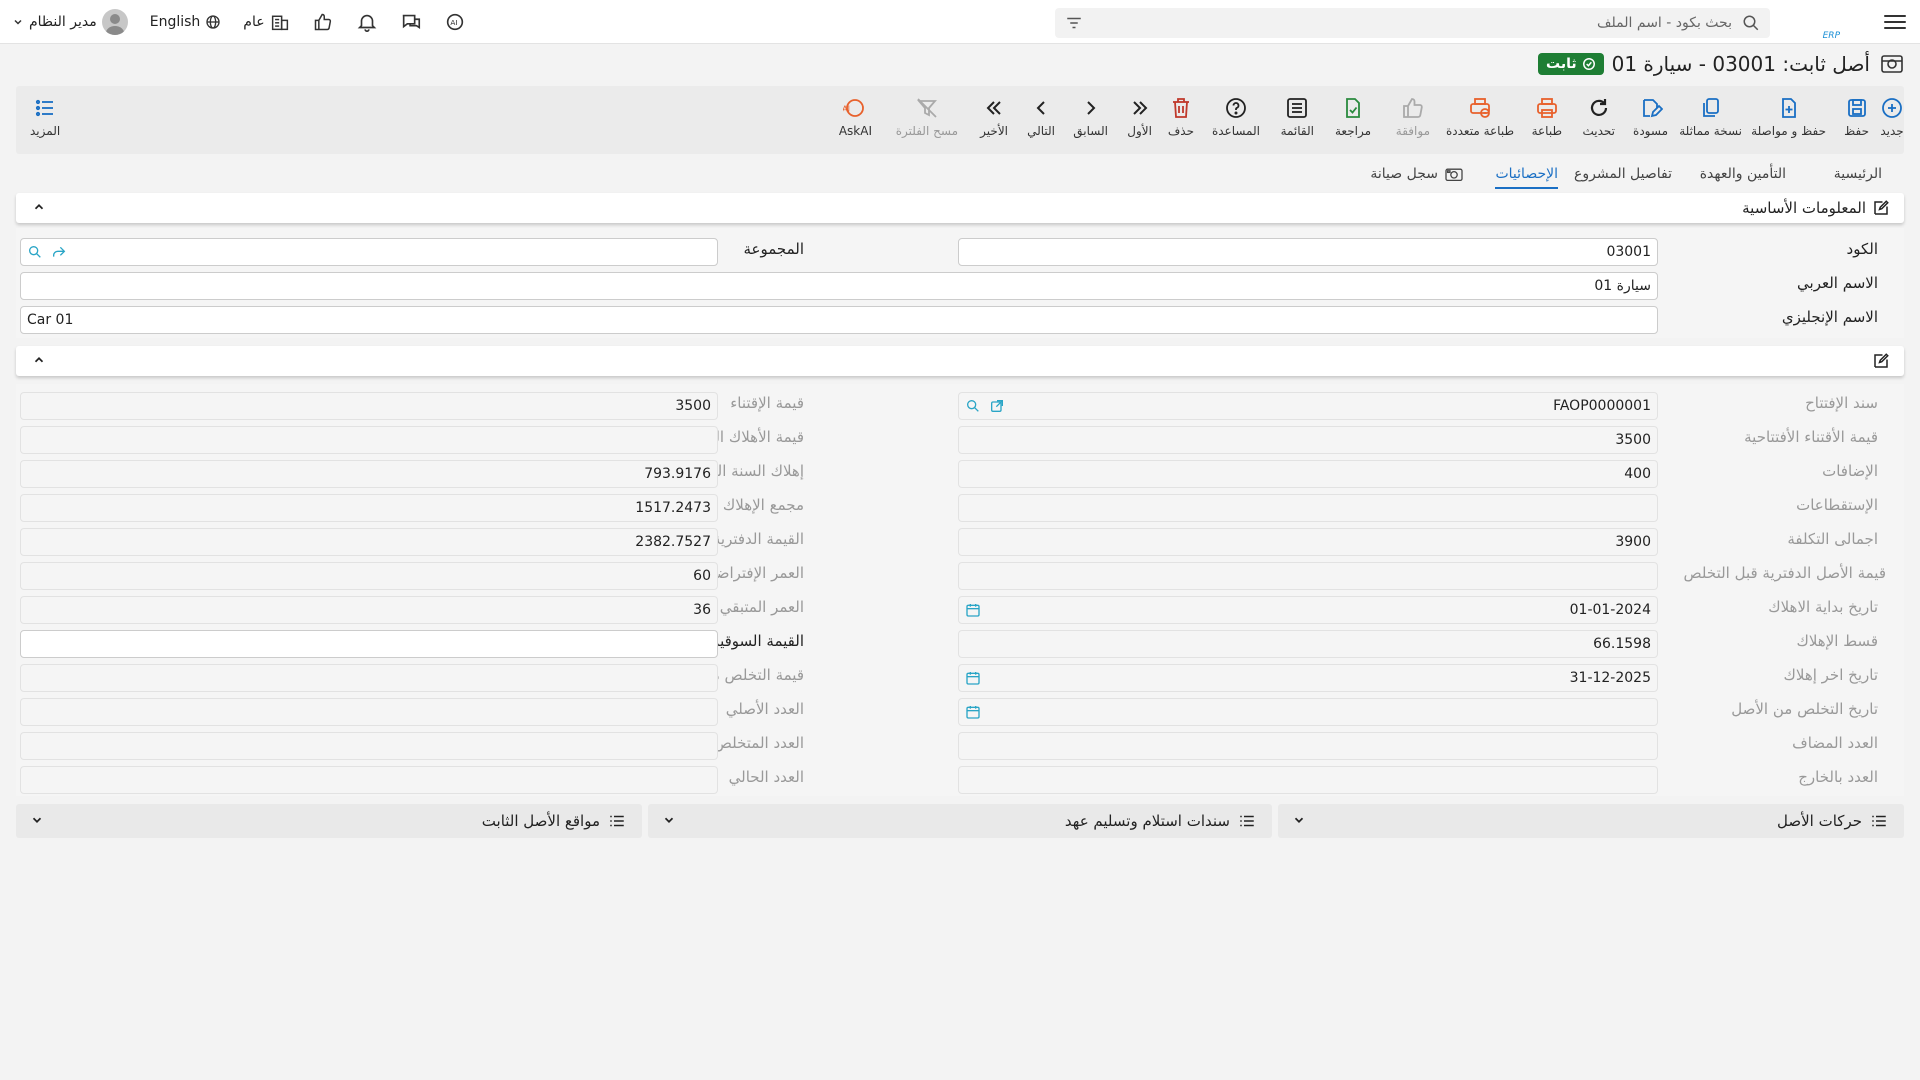 The width and height of the screenshot is (1920, 1080). What do you see at coordinates (1297, 117) in the screenshot?
I see `list-button: القائمة` at bounding box center [1297, 117].